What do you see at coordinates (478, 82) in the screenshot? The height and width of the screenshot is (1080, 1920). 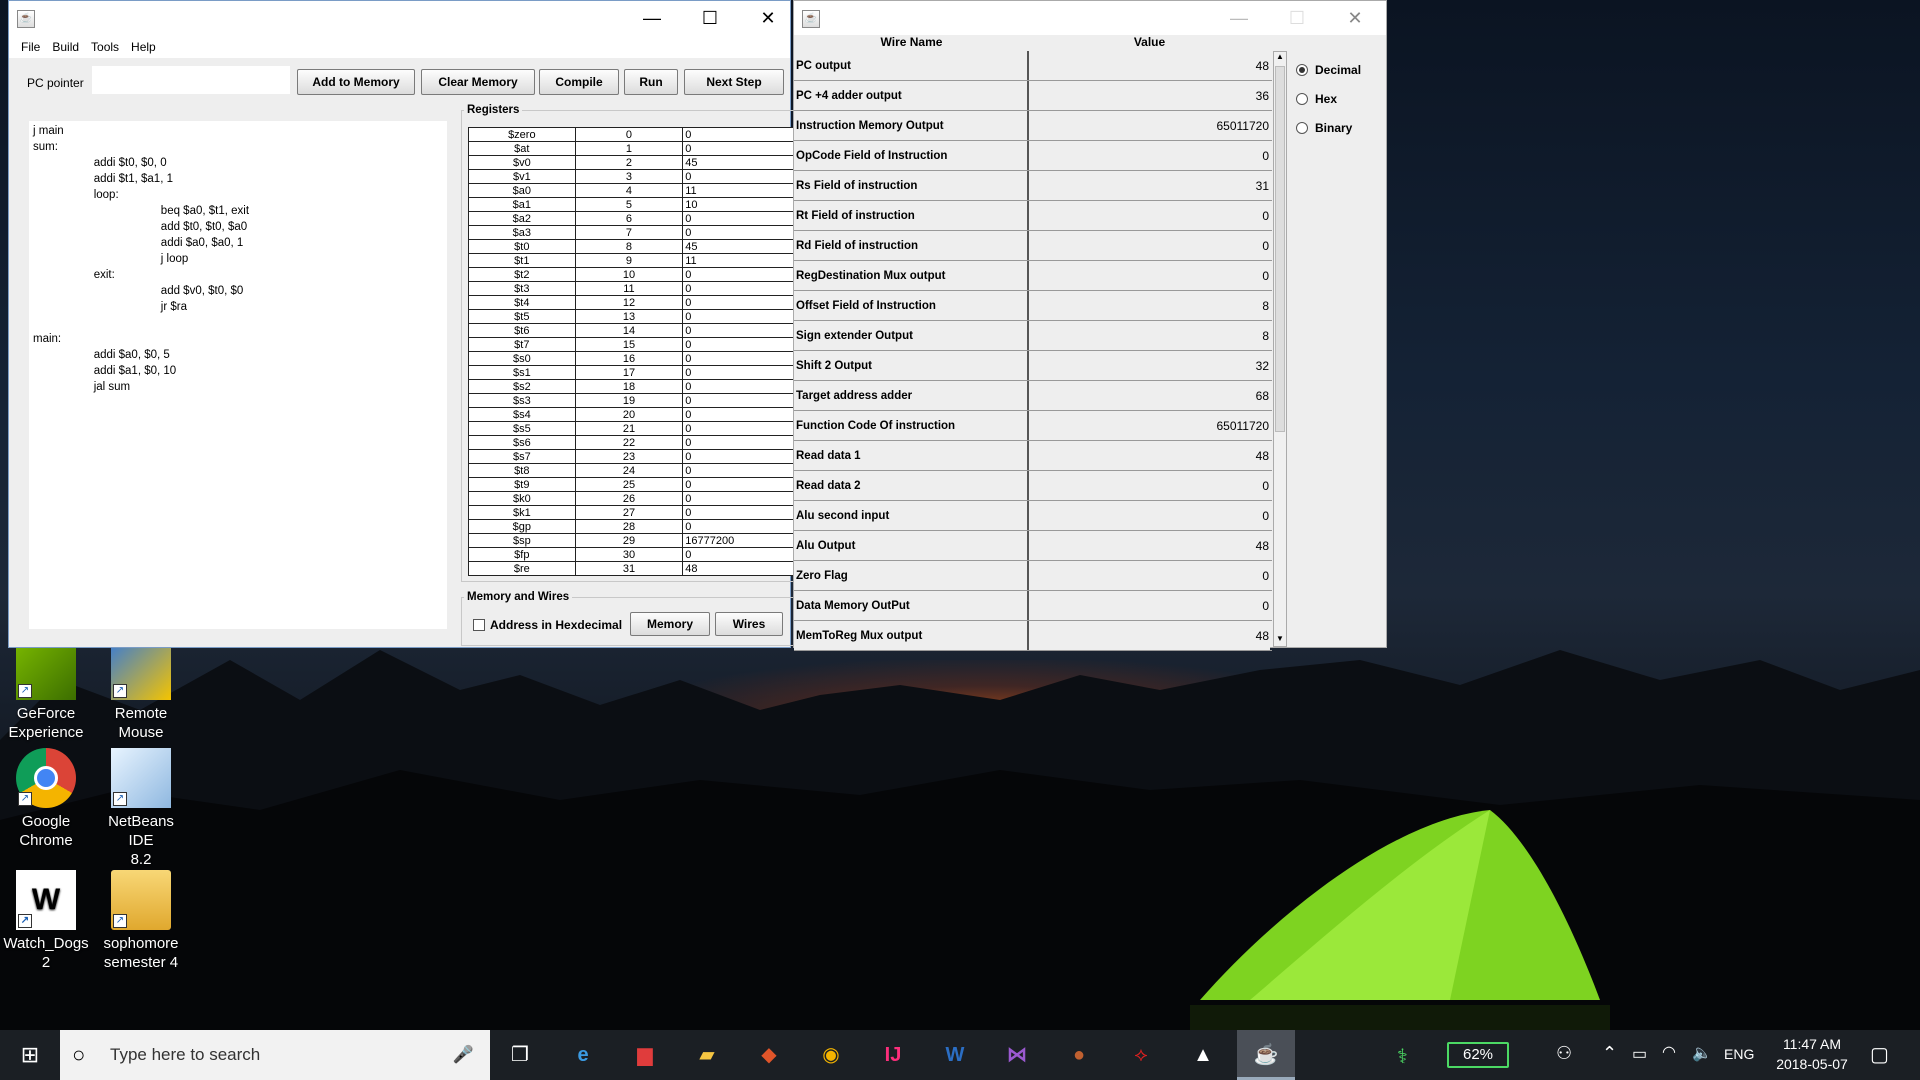 I see `clear-memory-button: Clear Memory` at bounding box center [478, 82].